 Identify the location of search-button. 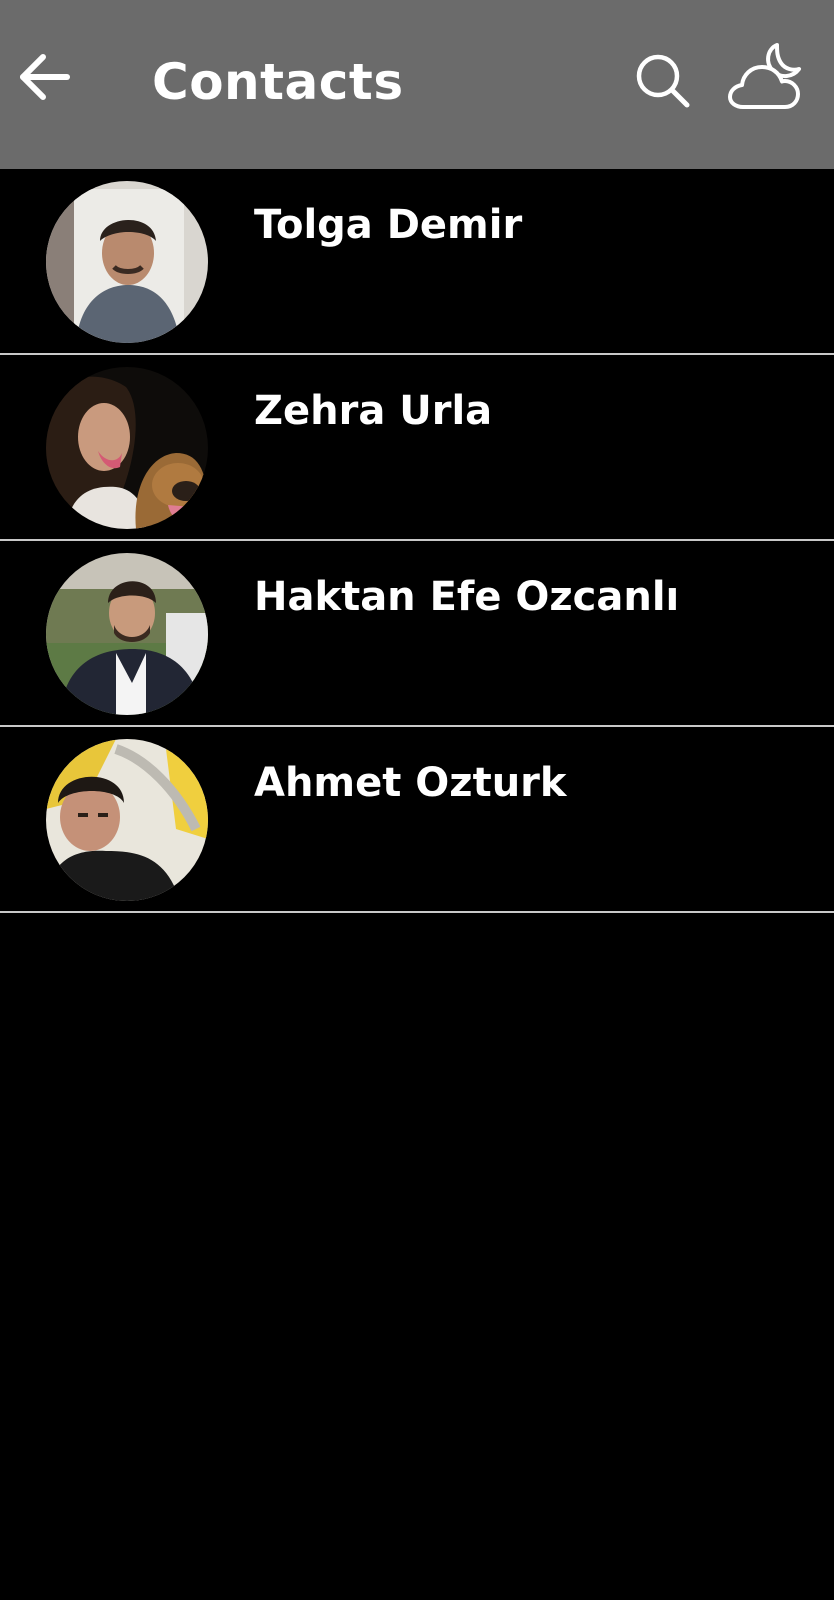
(663, 83).